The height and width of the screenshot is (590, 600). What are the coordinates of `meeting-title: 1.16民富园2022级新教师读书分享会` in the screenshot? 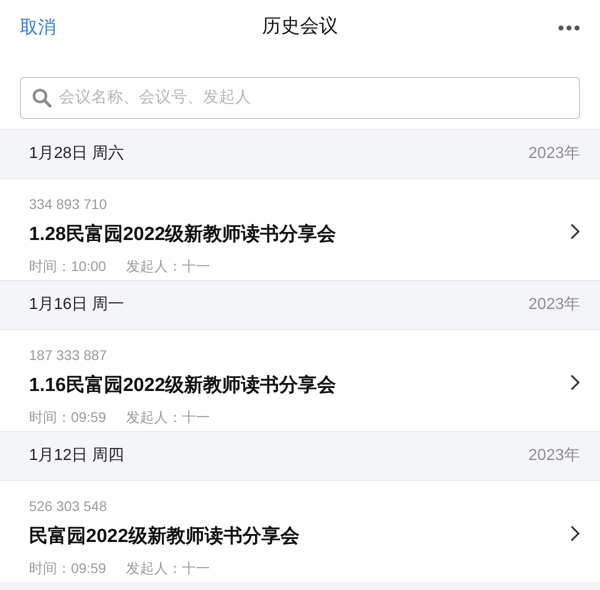 It's located at (183, 386).